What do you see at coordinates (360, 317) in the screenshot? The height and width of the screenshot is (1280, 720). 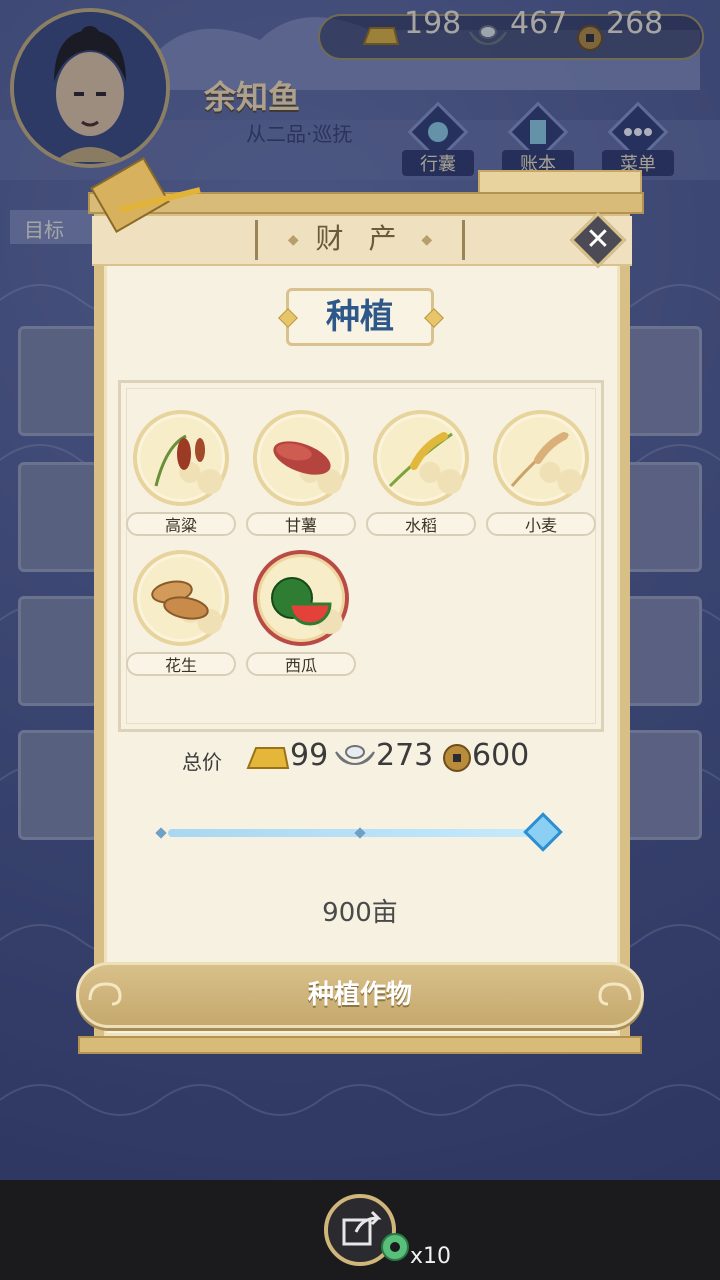 I see `section-title: 种植` at bounding box center [360, 317].